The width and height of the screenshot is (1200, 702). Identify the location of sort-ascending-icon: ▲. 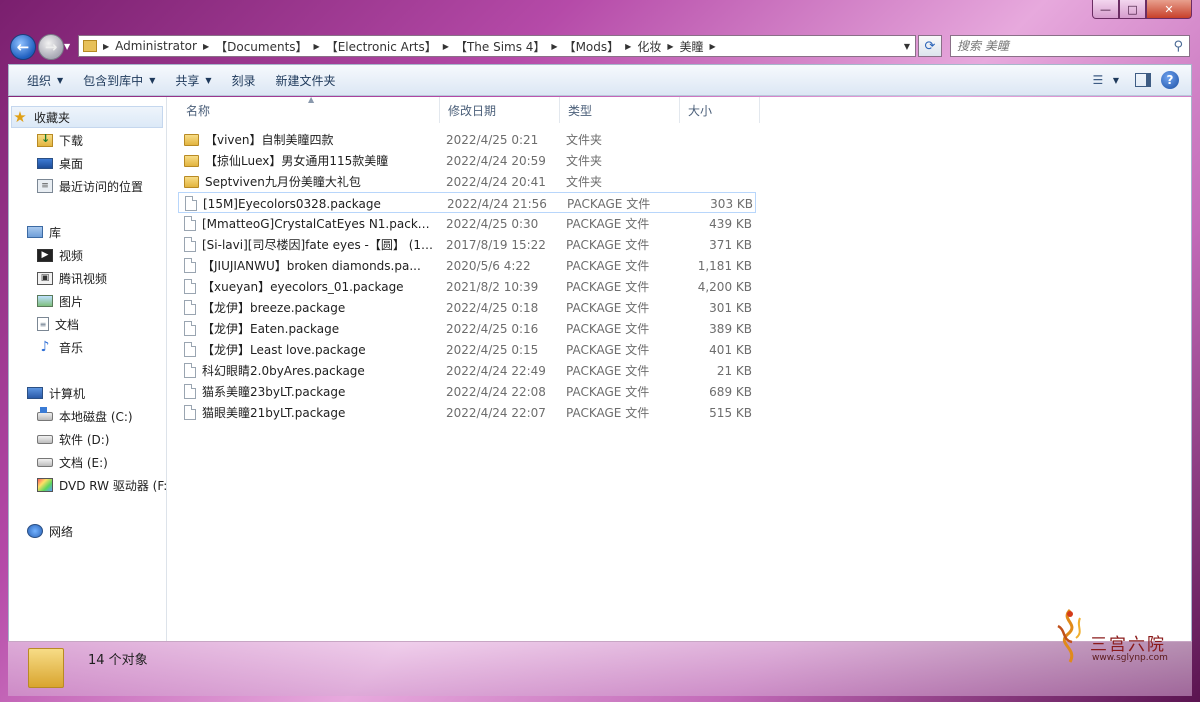
(311, 99).